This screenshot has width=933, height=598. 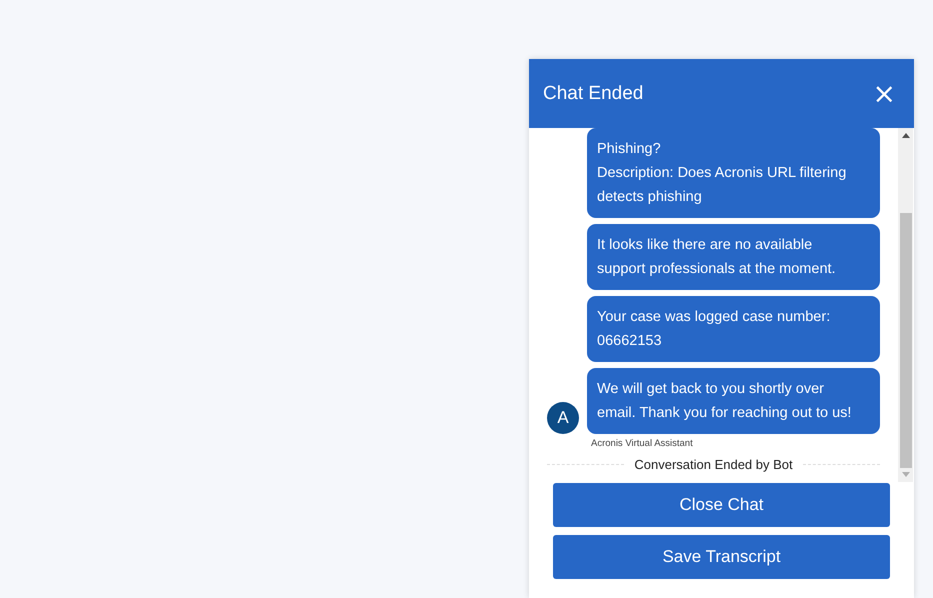 What do you see at coordinates (593, 93) in the screenshot?
I see `chat-title: Chat Ended` at bounding box center [593, 93].